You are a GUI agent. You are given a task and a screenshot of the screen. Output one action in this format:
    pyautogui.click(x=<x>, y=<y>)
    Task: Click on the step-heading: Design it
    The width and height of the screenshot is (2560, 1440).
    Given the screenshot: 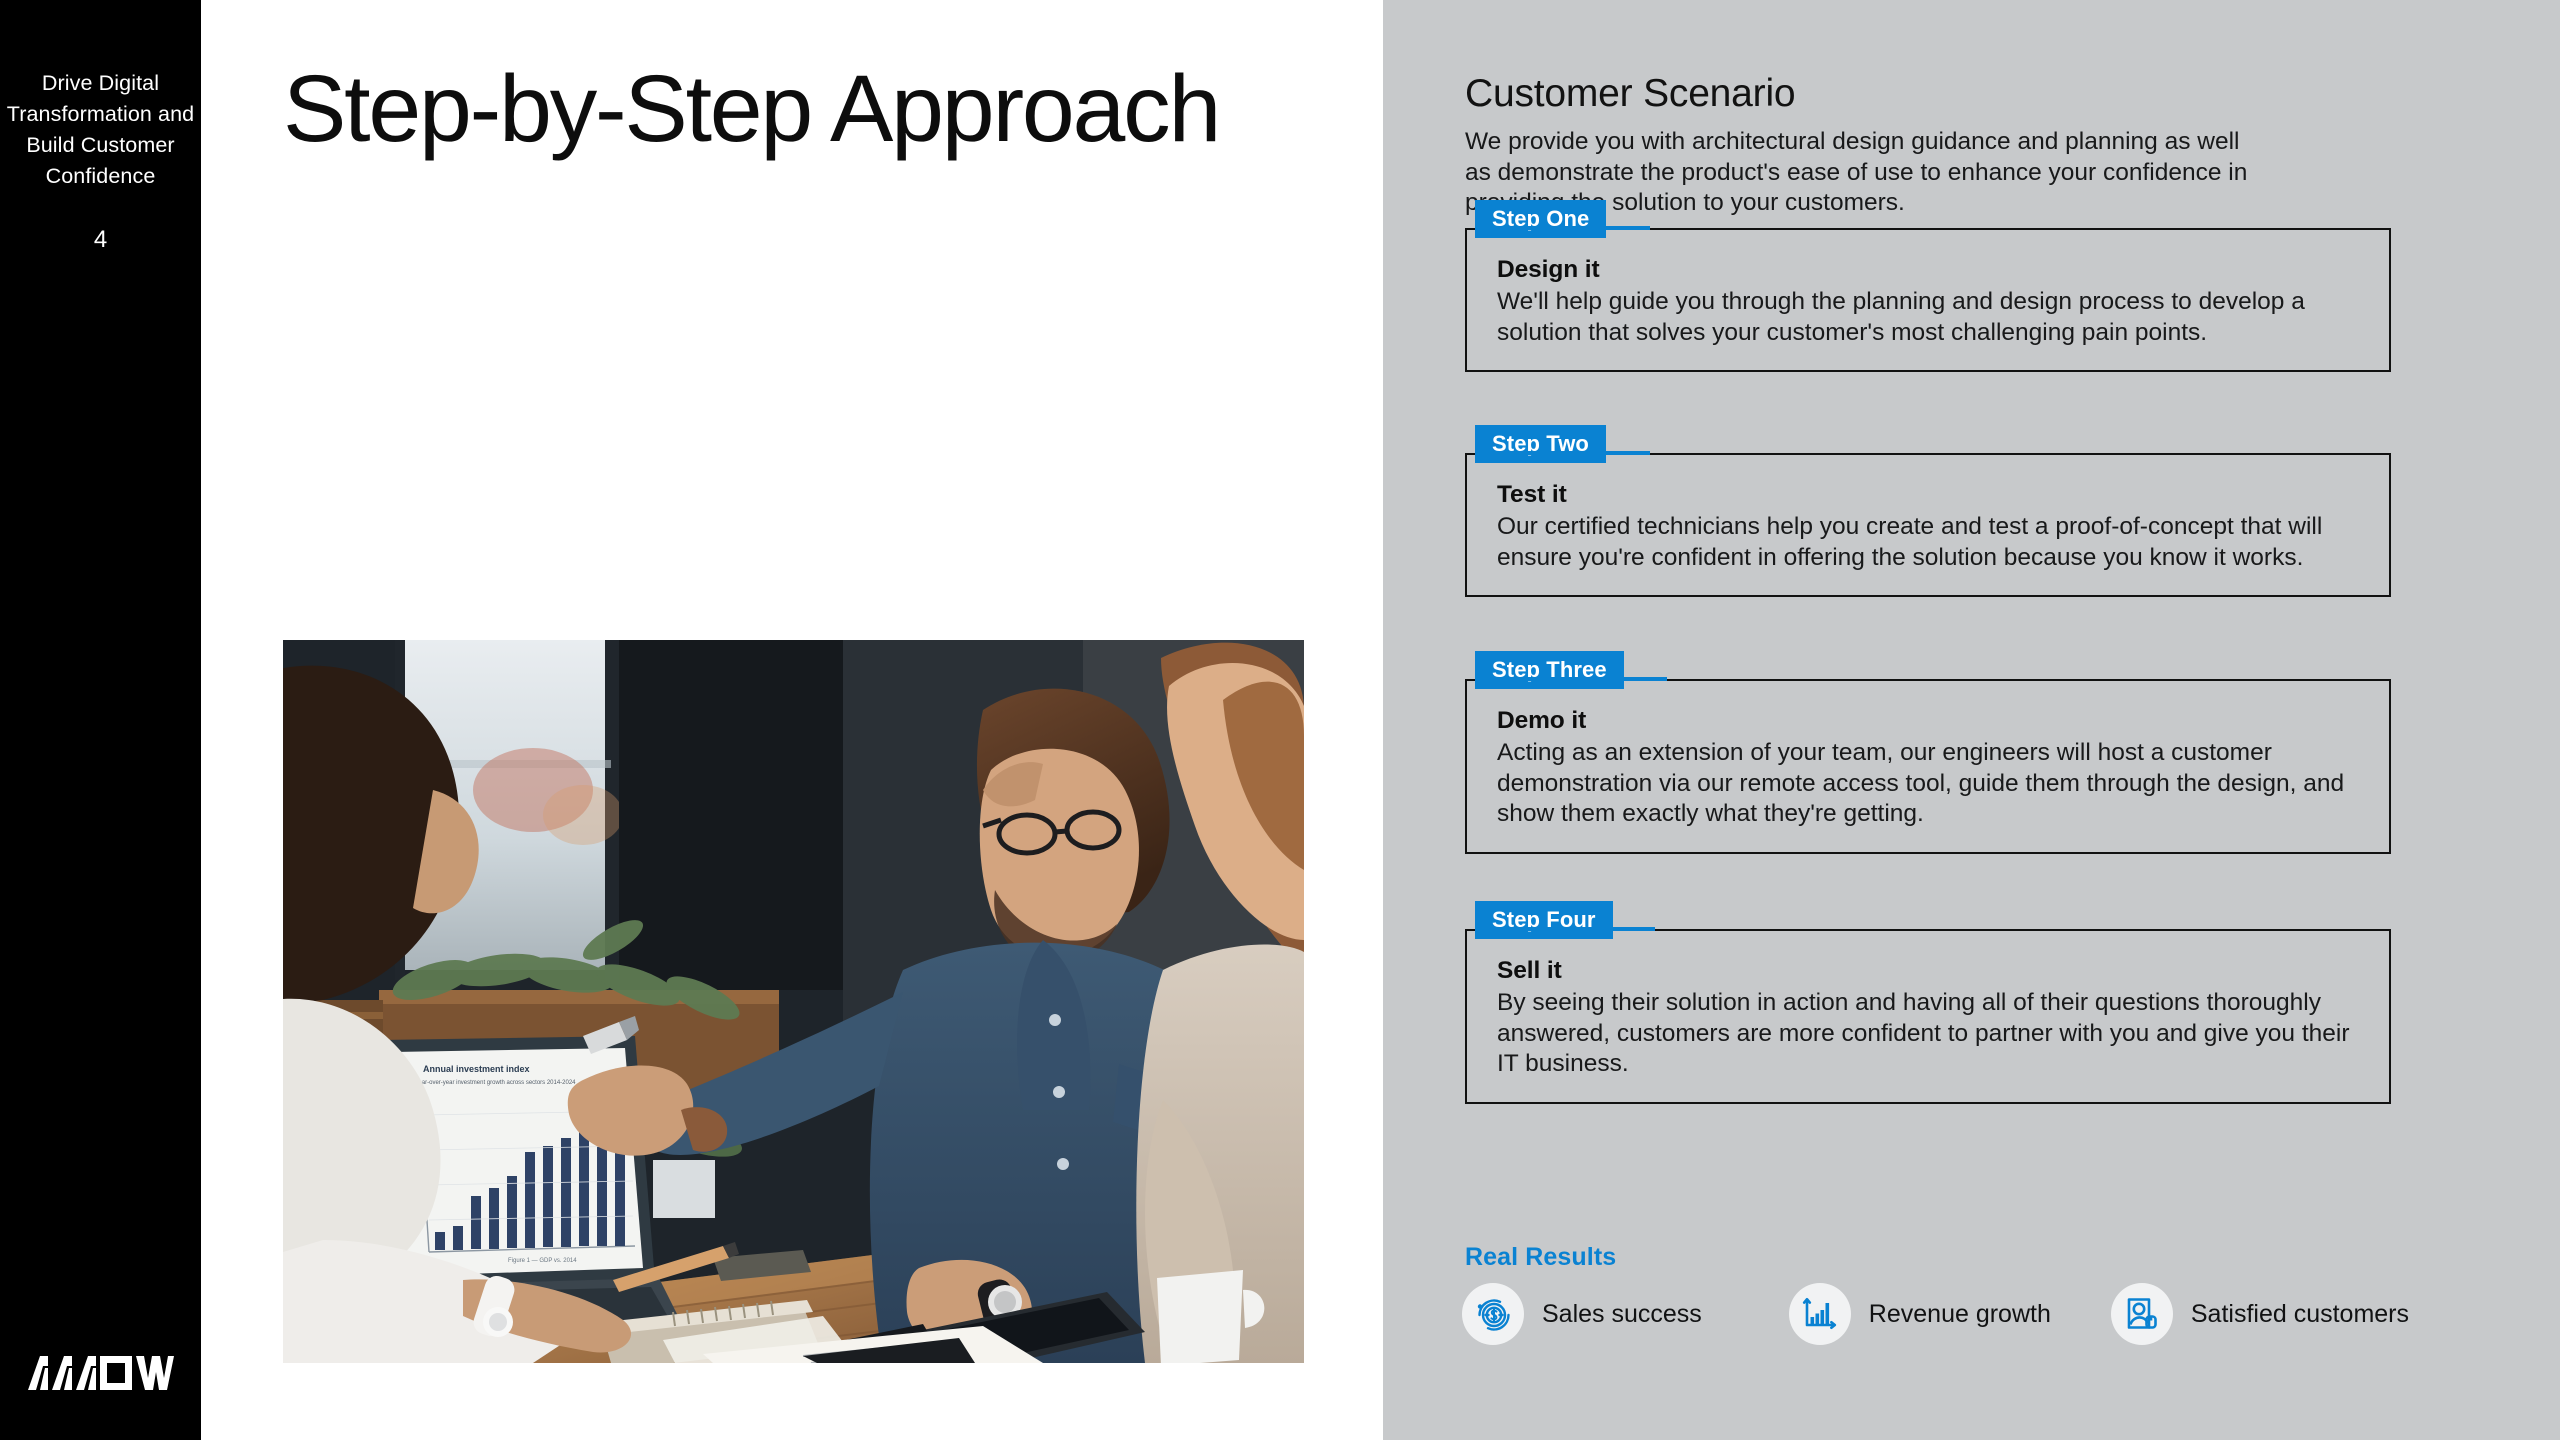 What is the action you would take?
    pyautogui.click(x=1548, y=269)
    